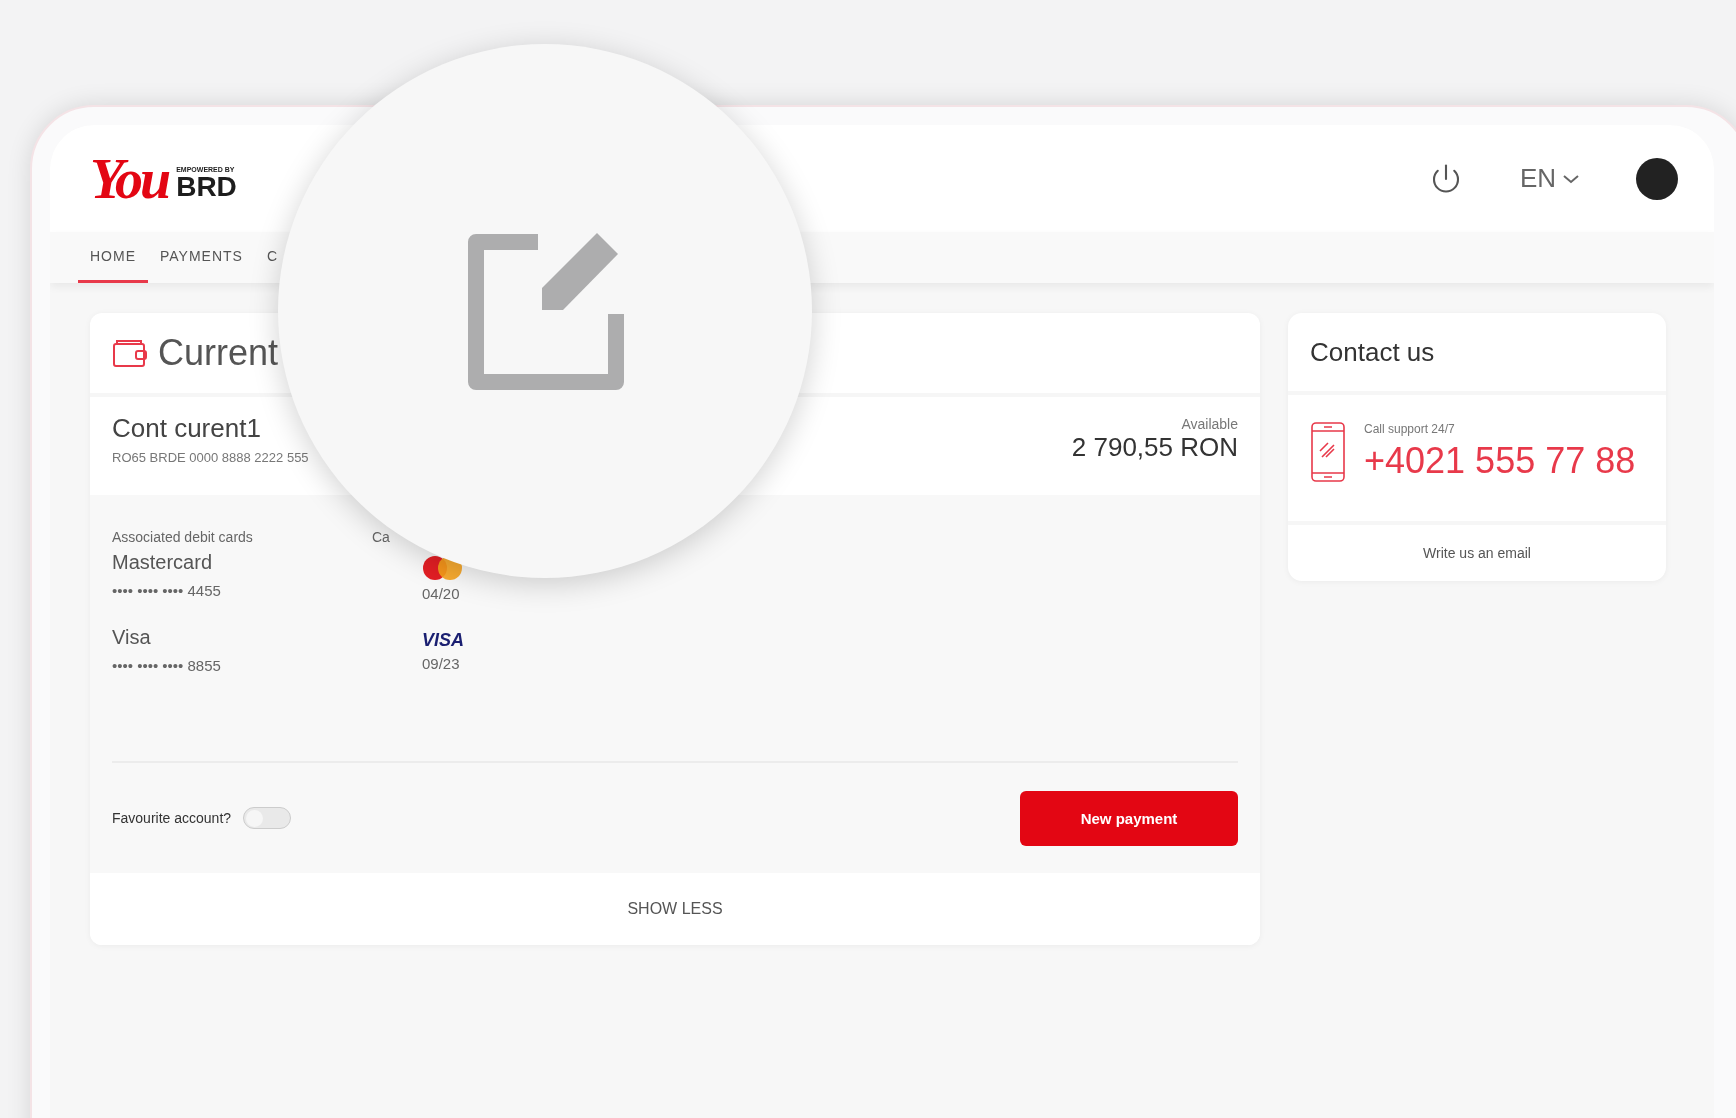  What do you see at coordinates (381, 537) in the screenshot?
I see `column-heading: Ca` at bounding box center [381, 537].